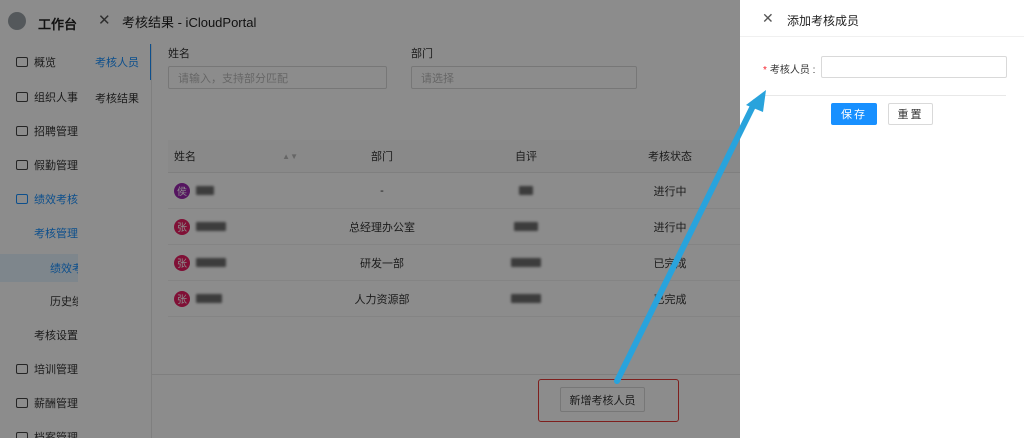  Describe the element at coordinates (914, 67) in the screenshot. I see `assessee-field-input` at that location.